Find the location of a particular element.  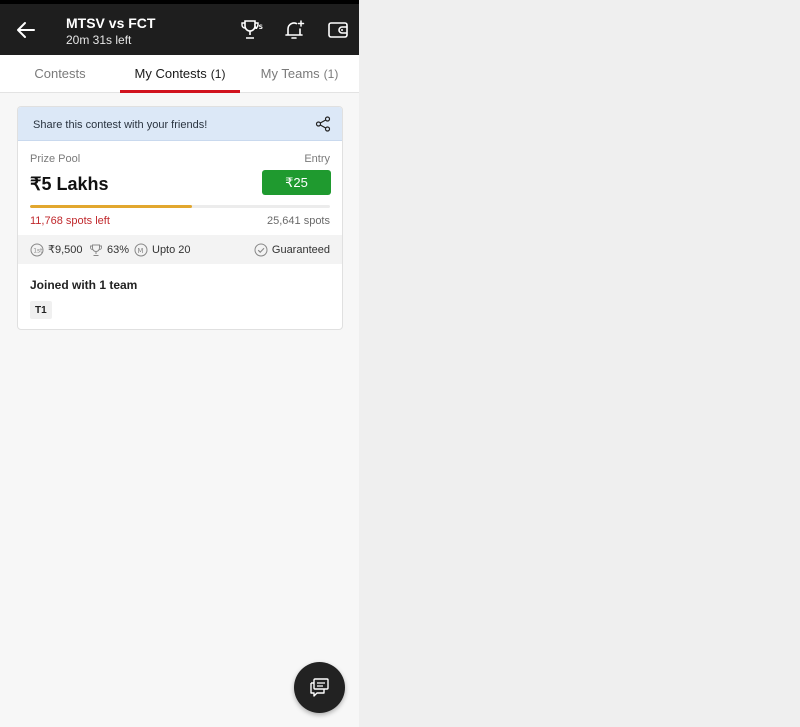

spots-progress-bar is located at coordinates (180, 206).